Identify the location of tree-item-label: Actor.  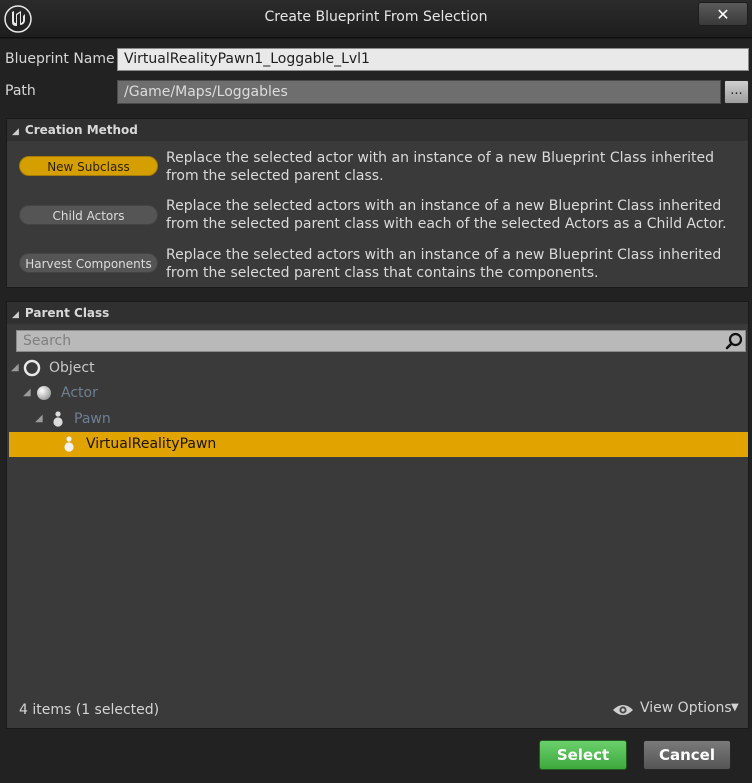
(79, 393).